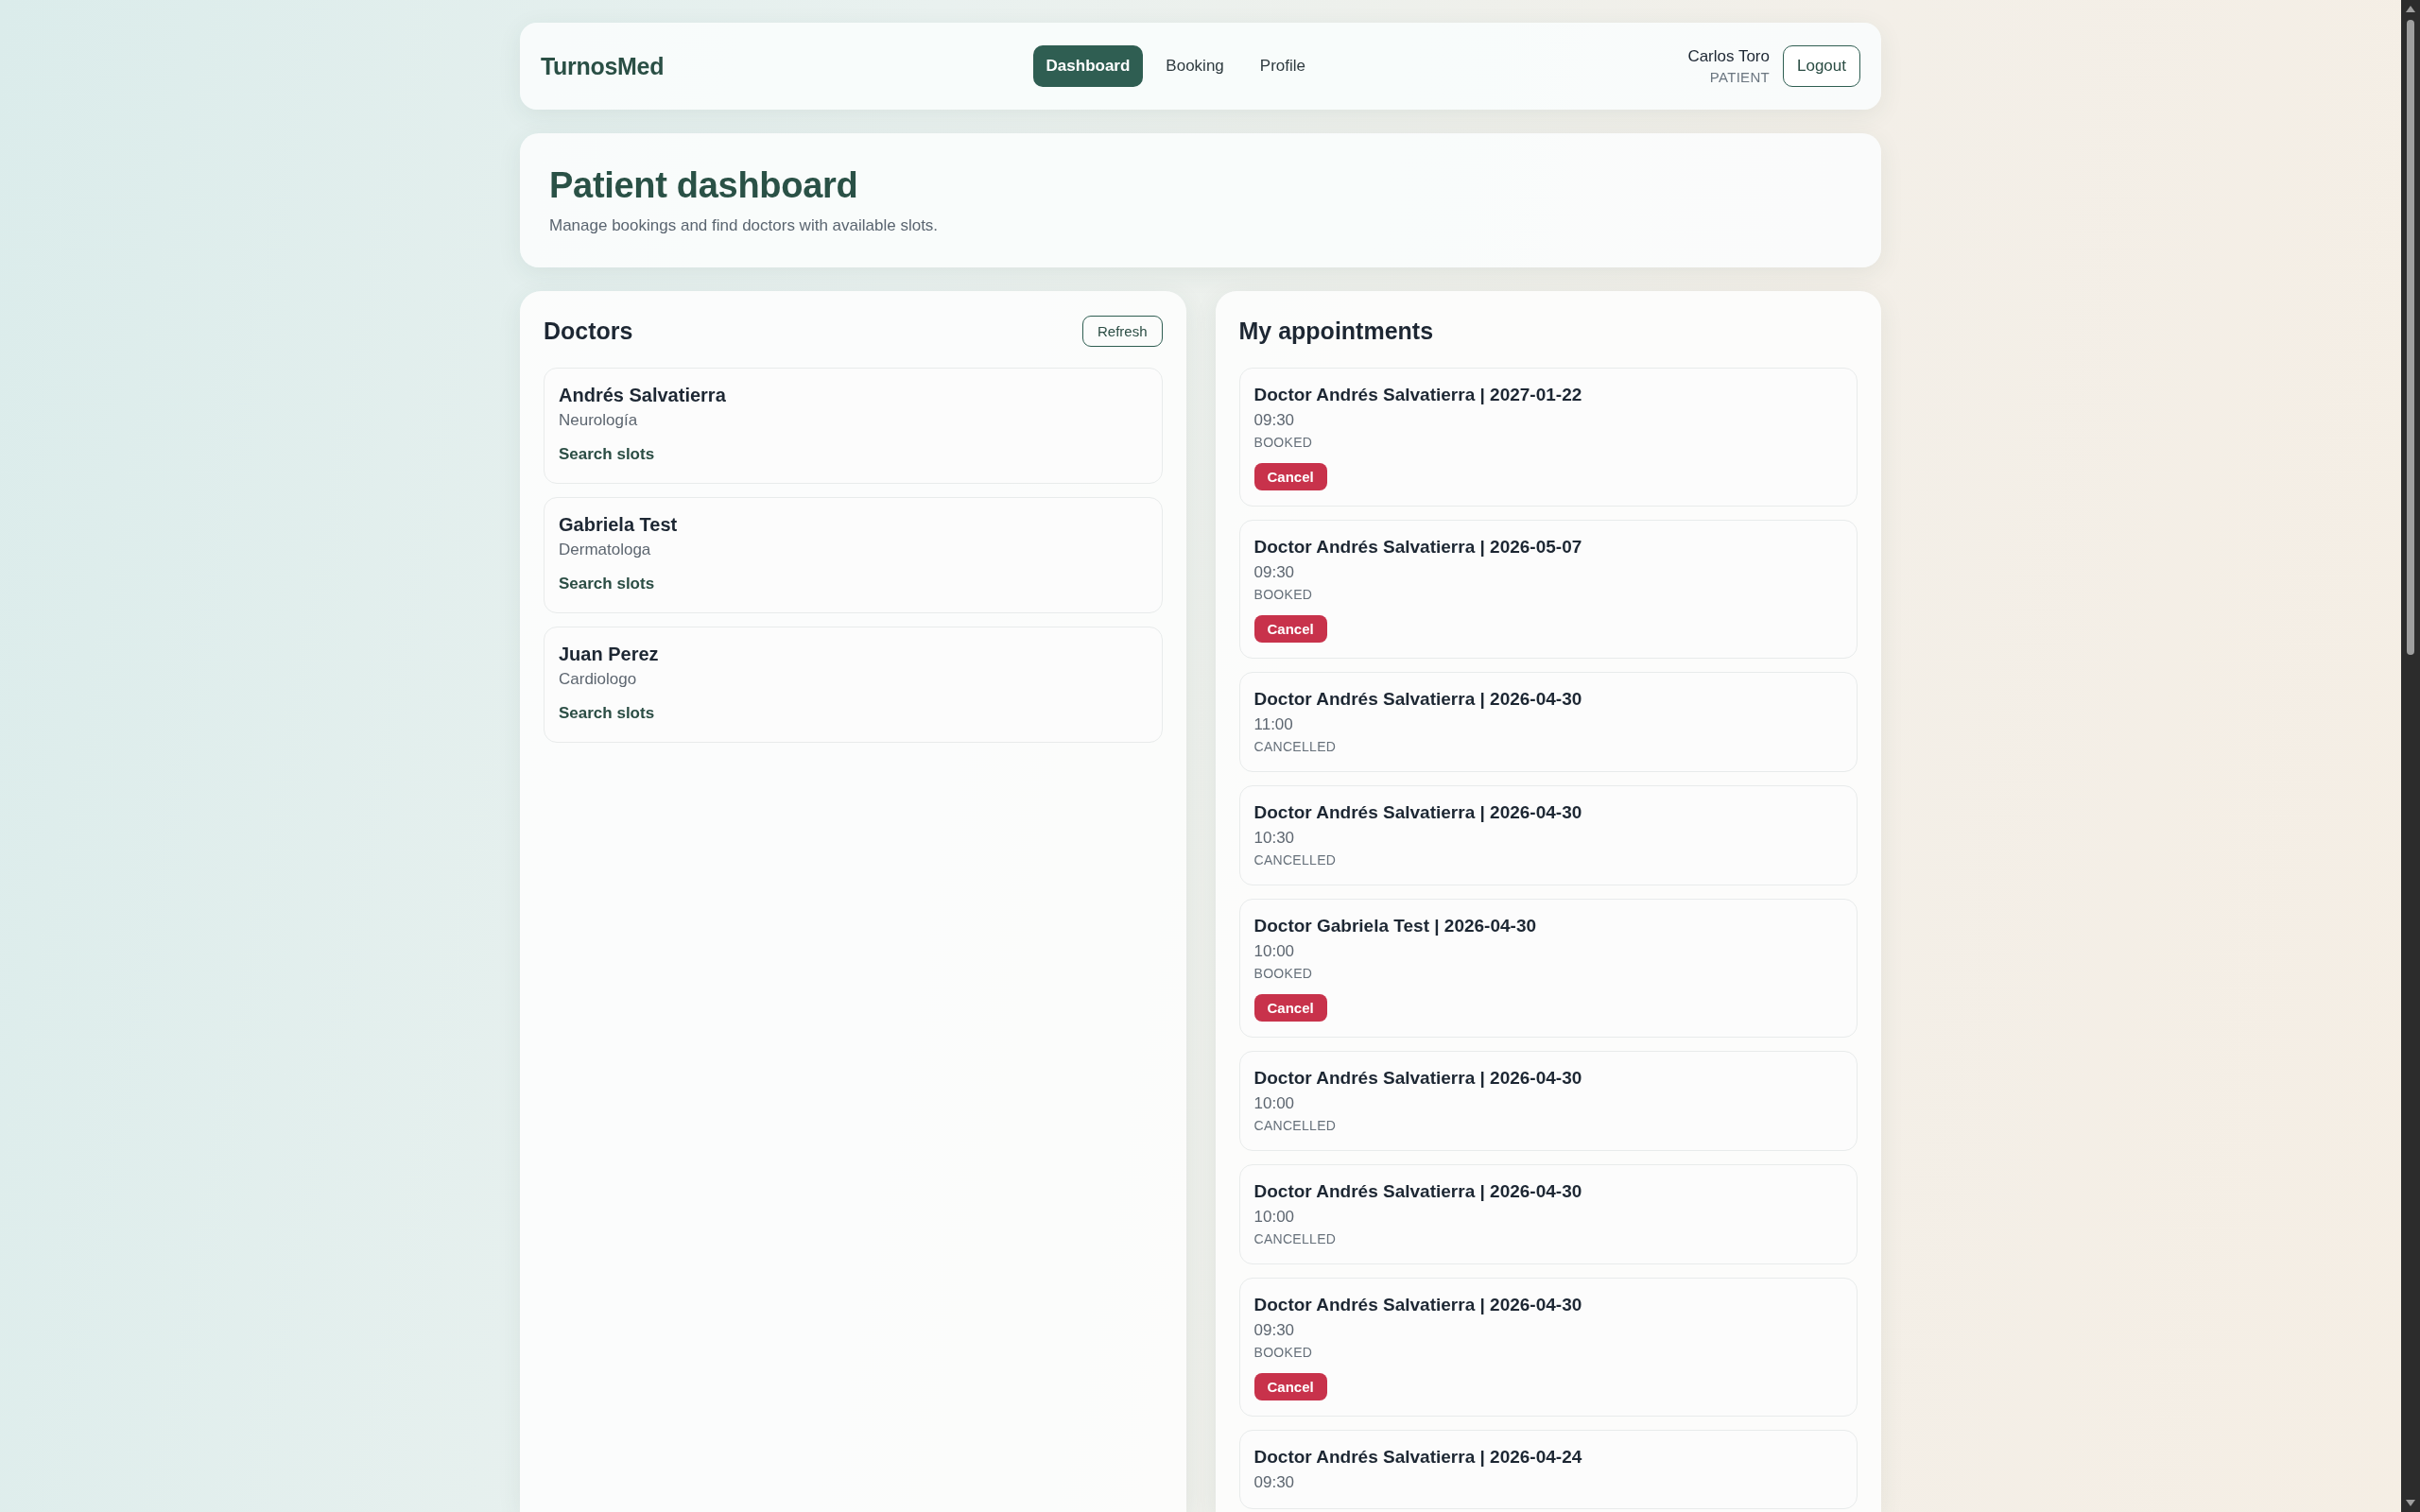 The height and width of the screenshot is (1512, 2420). I want to click on doctor-name: Gabriela Test, so click(618, 525).